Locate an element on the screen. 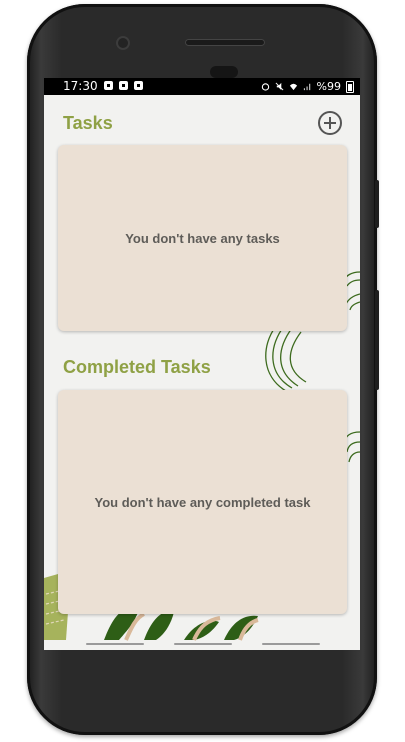 Image resolution: width=405 pixels, height=742 pixels. front-camera is located at coordinates (123, 43).